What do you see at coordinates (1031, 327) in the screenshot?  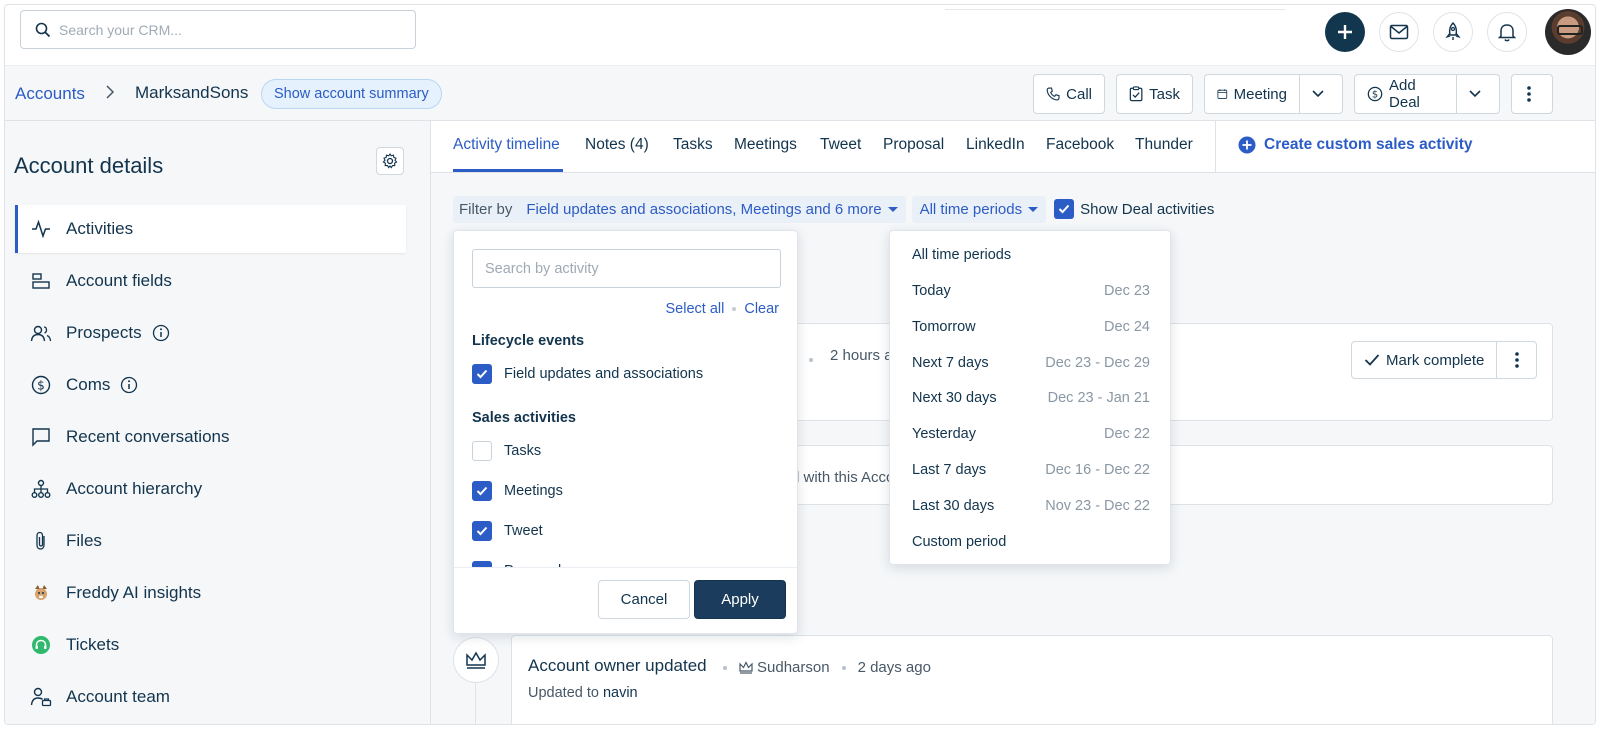 I see `time-option-tomorrow: Tomorrow Dec 24` at bounding box center [1031, 327].